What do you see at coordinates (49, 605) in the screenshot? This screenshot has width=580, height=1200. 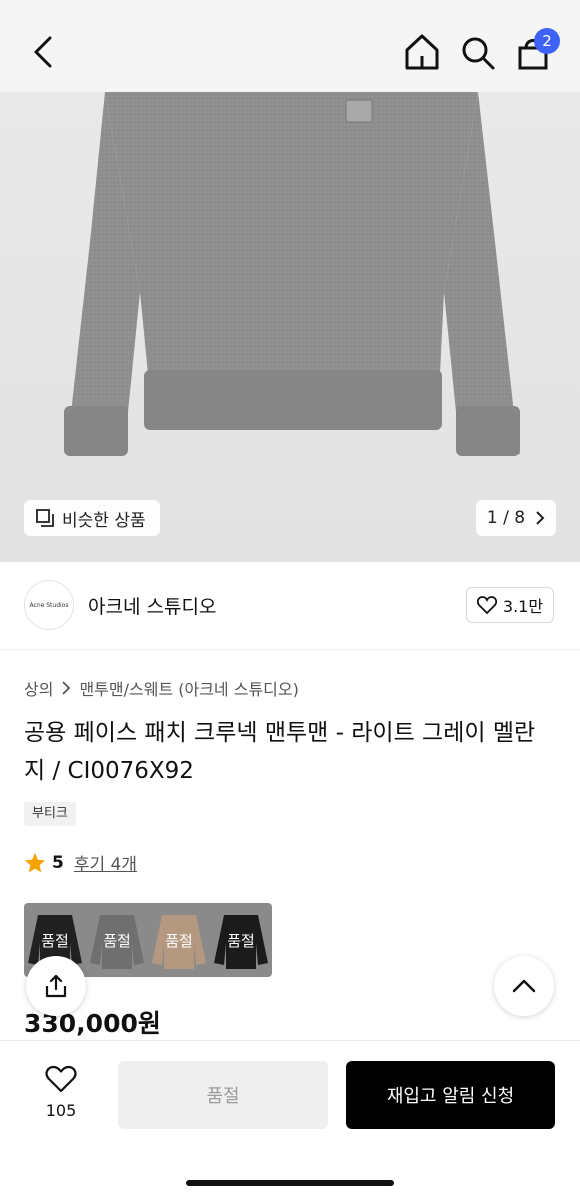 I see `brand-logo: Acne Studios` at bounding box center [49, 605].